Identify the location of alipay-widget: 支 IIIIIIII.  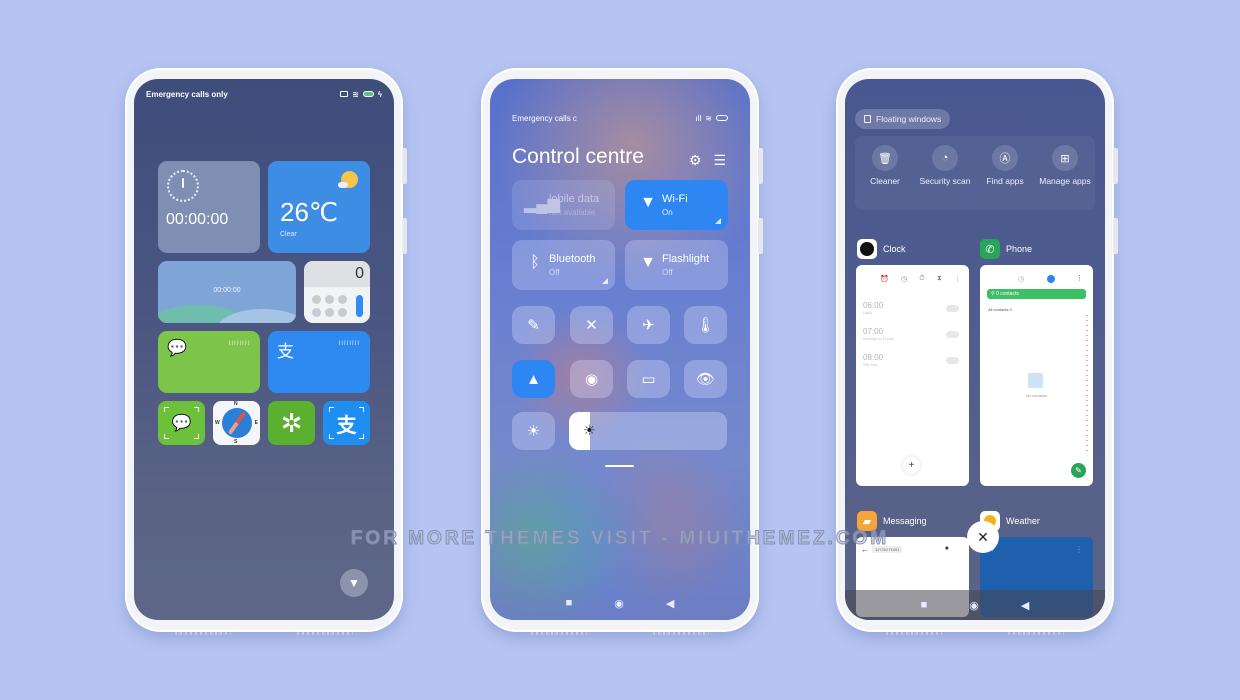
(319, 362).